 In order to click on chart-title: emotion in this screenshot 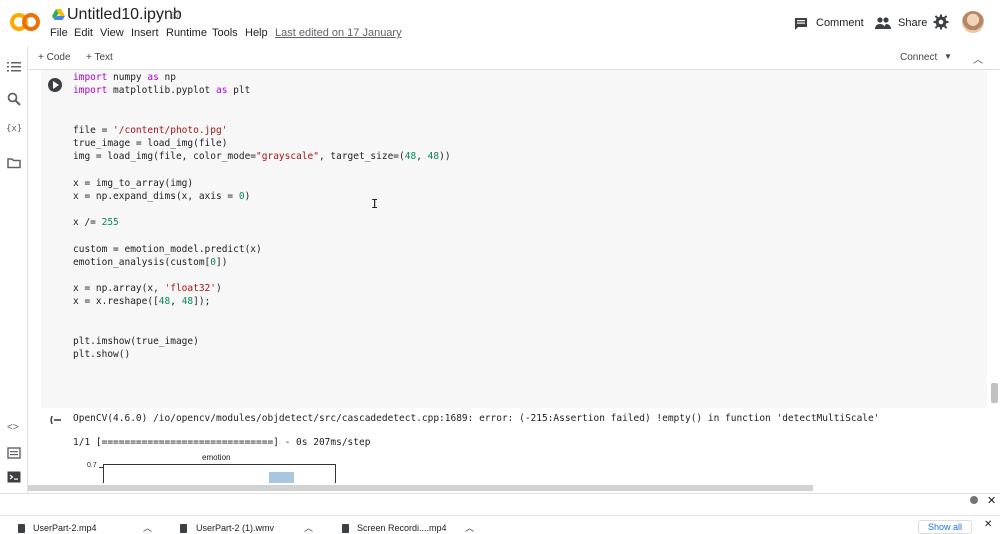, I will do `click(216, 457)`.